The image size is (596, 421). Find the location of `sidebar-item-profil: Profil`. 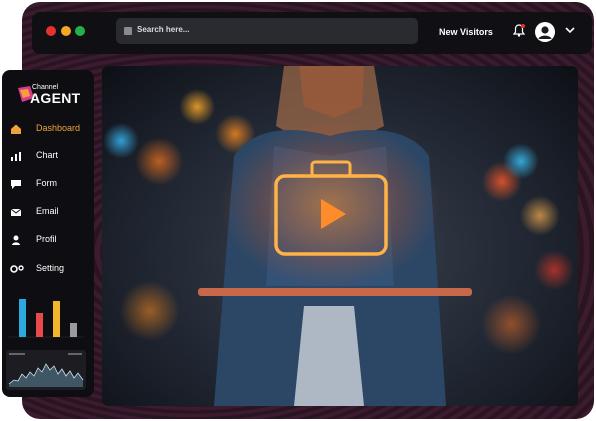

sidebar-item-profil: Profil is located at coordinates (48, 240).